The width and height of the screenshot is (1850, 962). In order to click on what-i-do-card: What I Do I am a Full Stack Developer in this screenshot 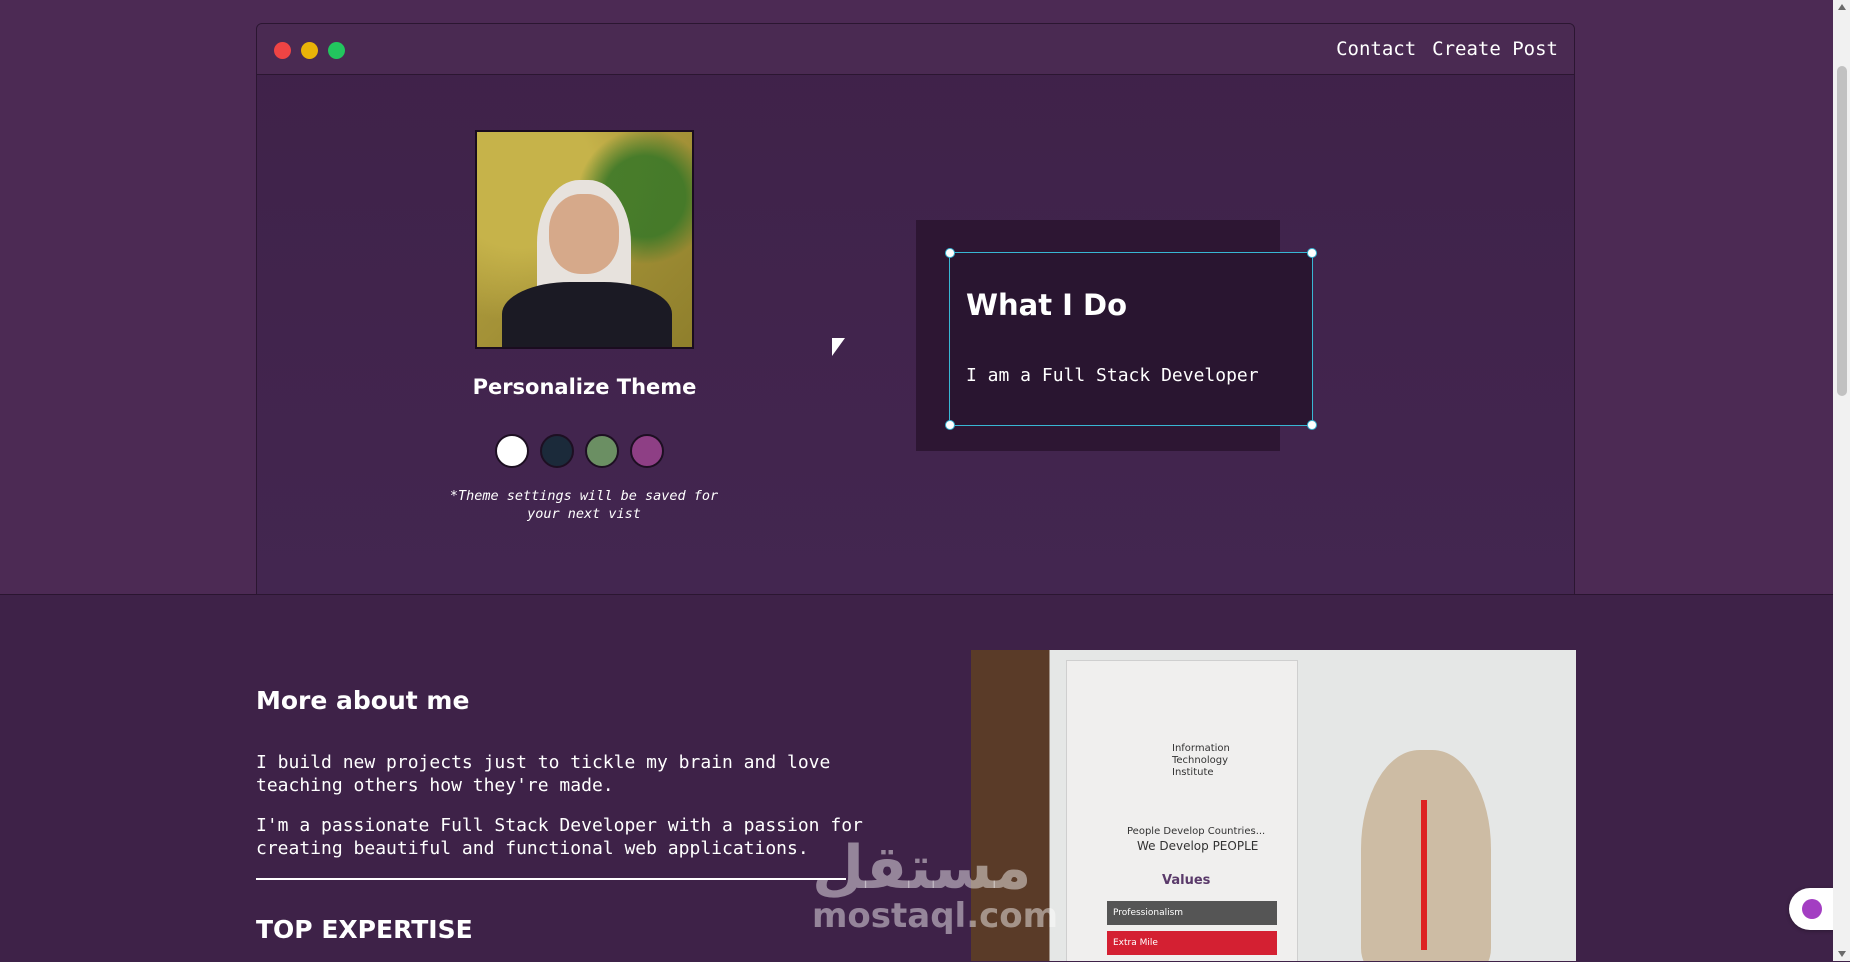, I will do `click(1131, 339)`.